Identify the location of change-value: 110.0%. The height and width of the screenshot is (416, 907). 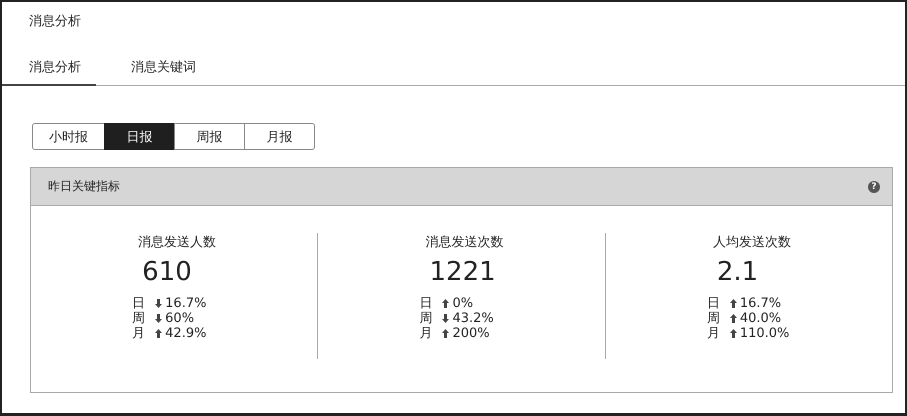
(765, 333).